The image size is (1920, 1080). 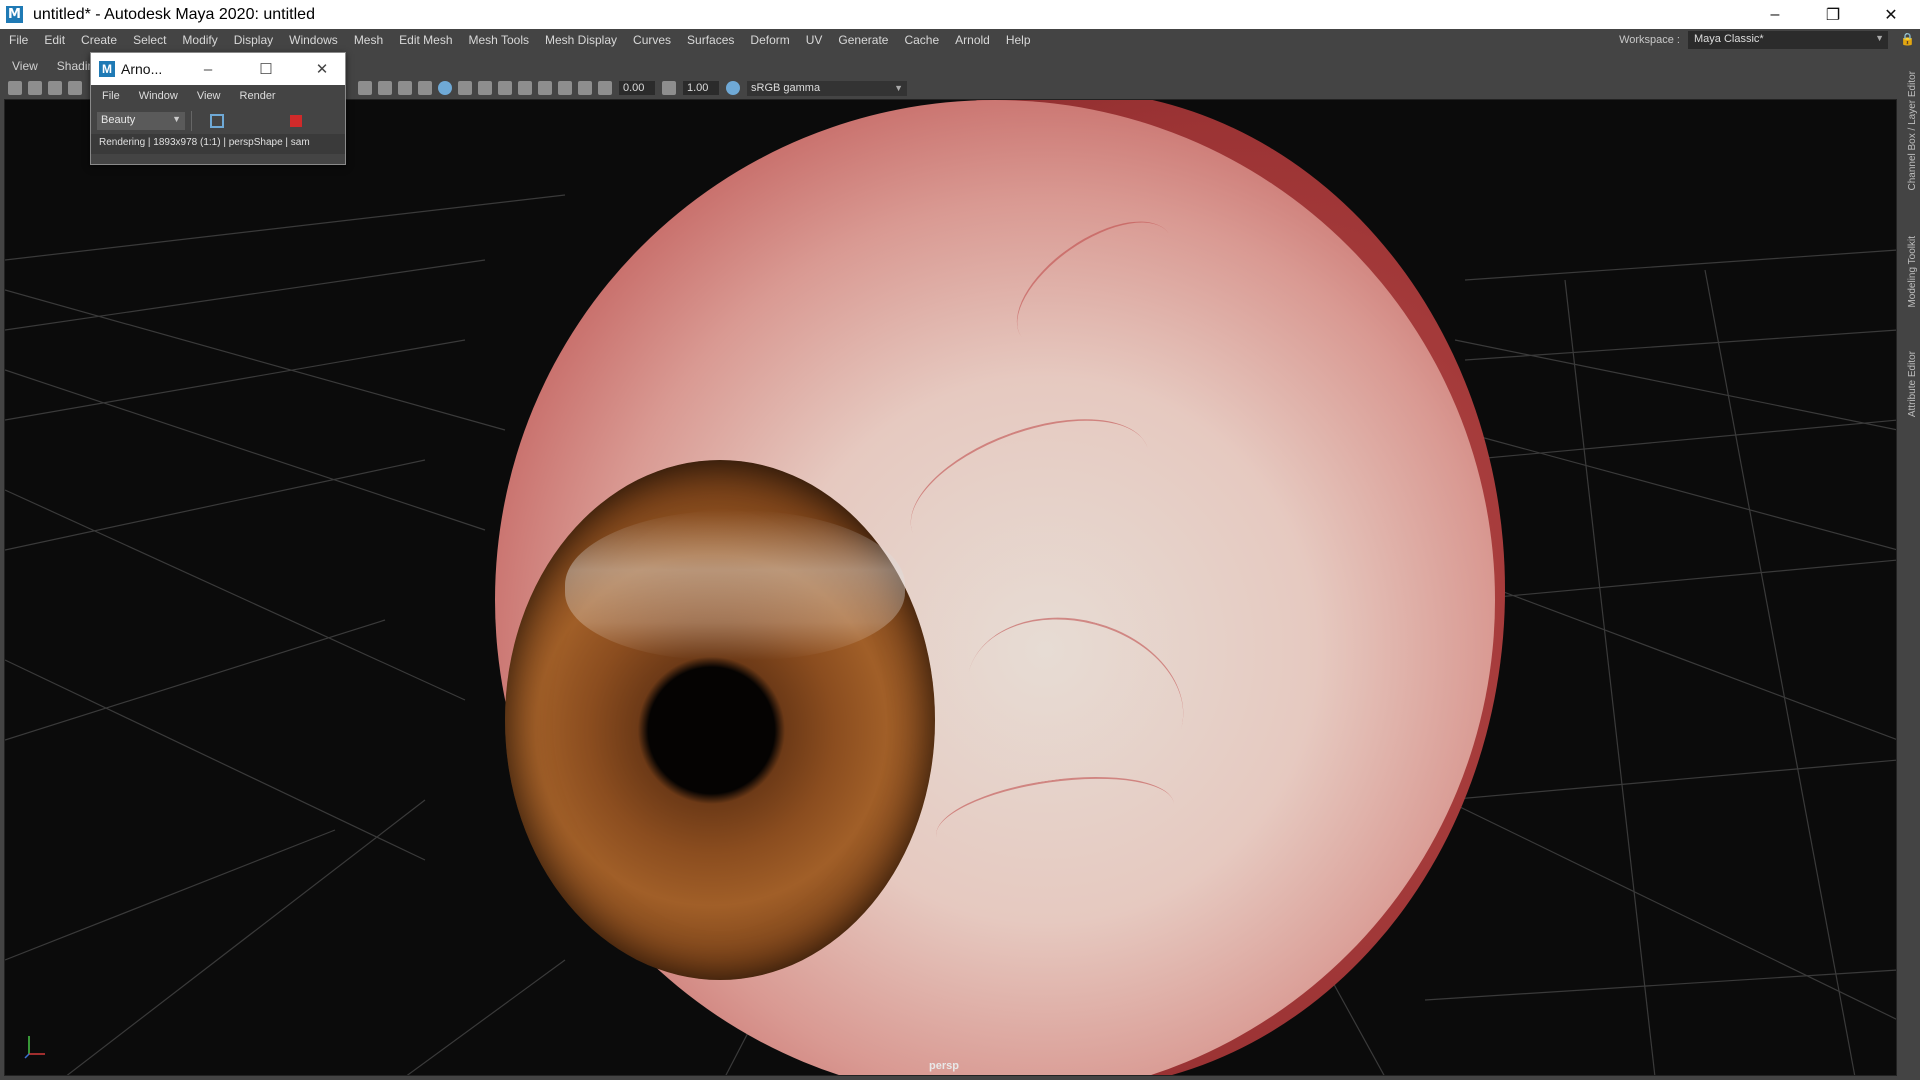 I want to click on motion-blur-icon, so click(x=485, y=88).